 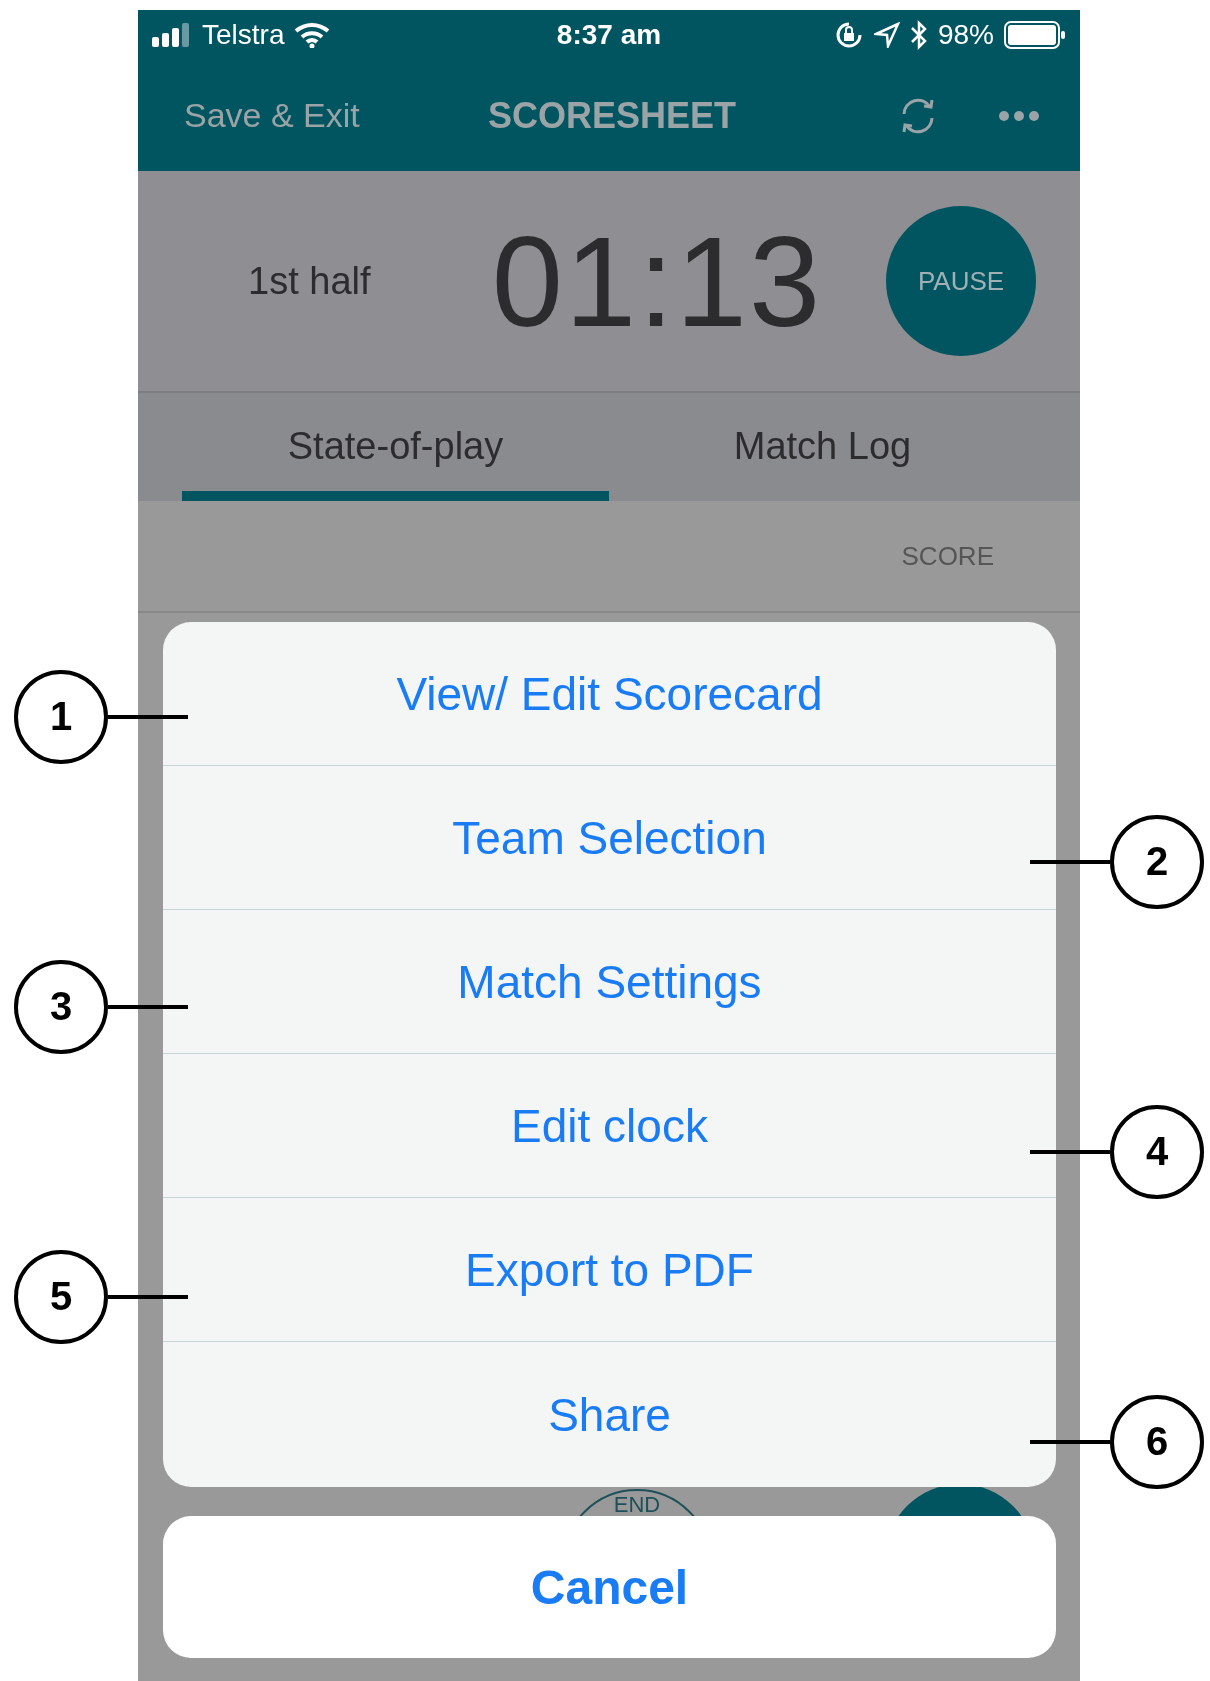 What do you see at coordinates (609, 1414) in the screenshot?
I see `action-sheet-item: Share` at bounding box center [609, 1414].